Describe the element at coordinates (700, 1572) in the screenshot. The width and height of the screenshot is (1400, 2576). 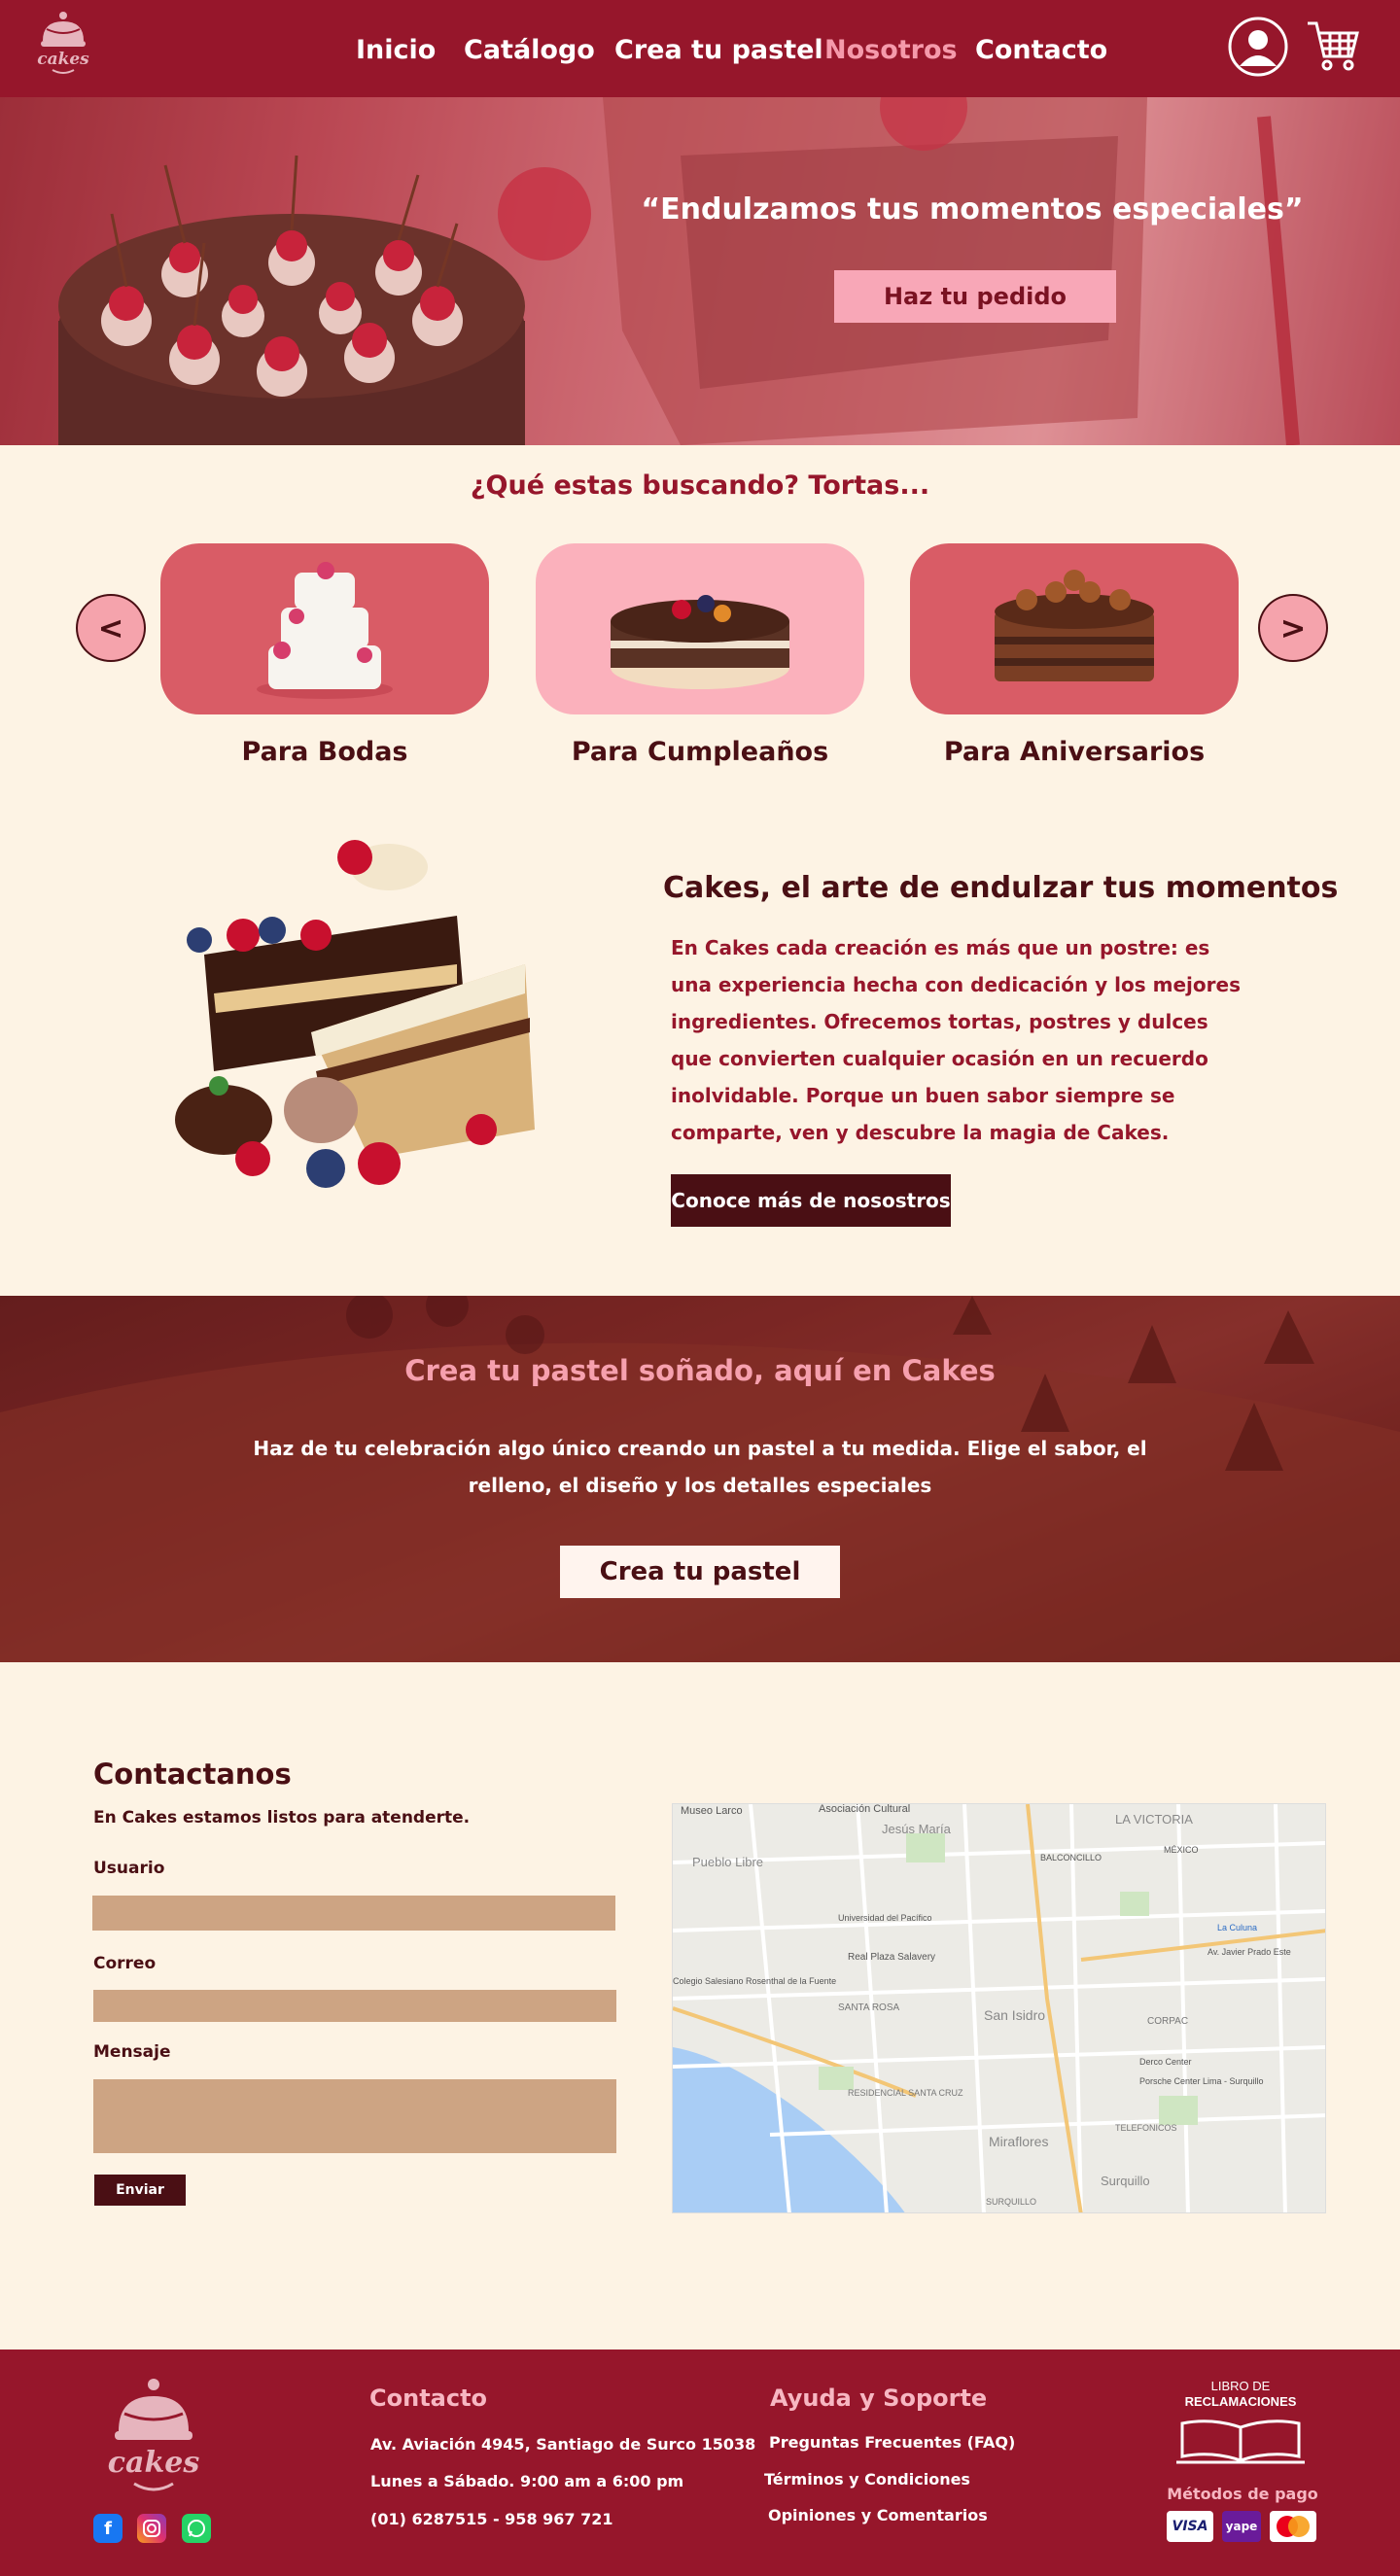
I see `create-cake-button: Crea tu pastel` at that location.